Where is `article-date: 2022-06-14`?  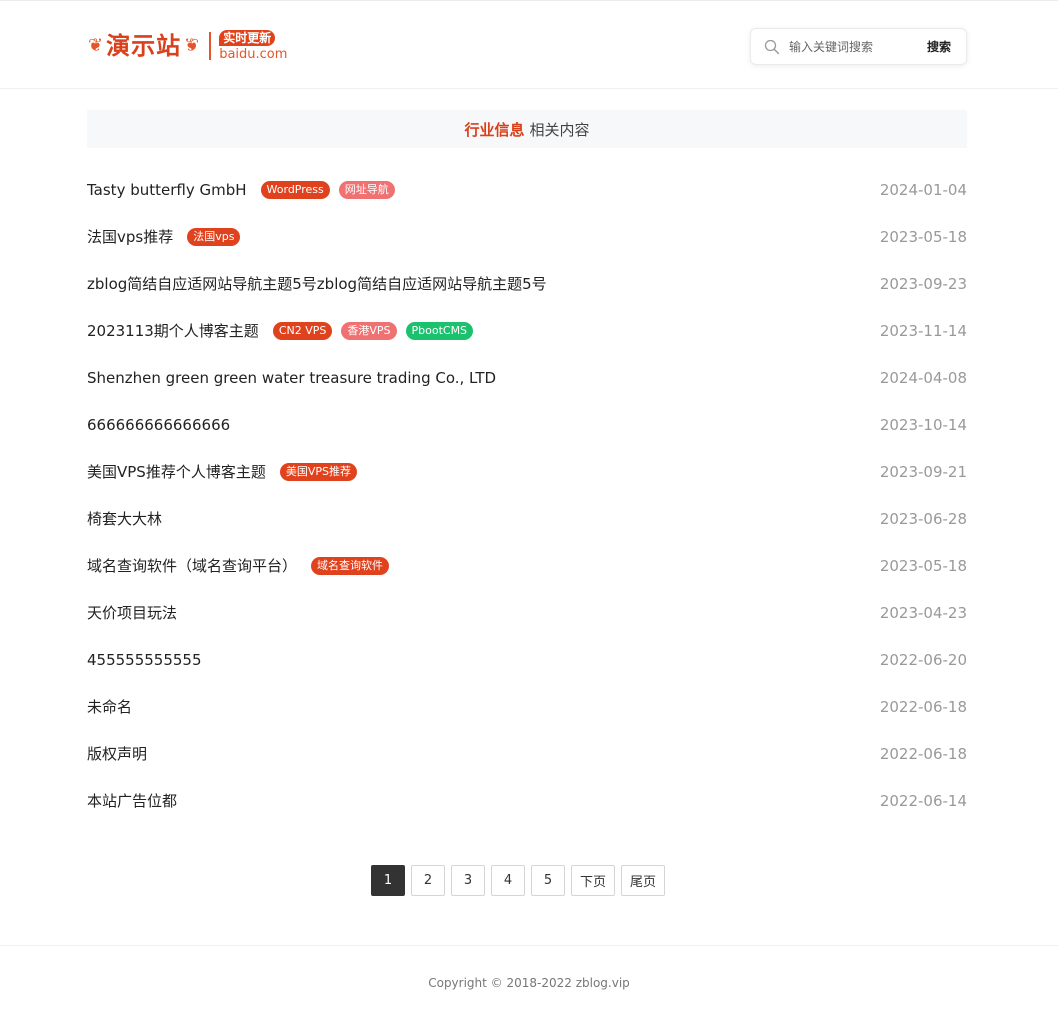
article-date: 2022-06-14 is located at coordinates (923, 800).